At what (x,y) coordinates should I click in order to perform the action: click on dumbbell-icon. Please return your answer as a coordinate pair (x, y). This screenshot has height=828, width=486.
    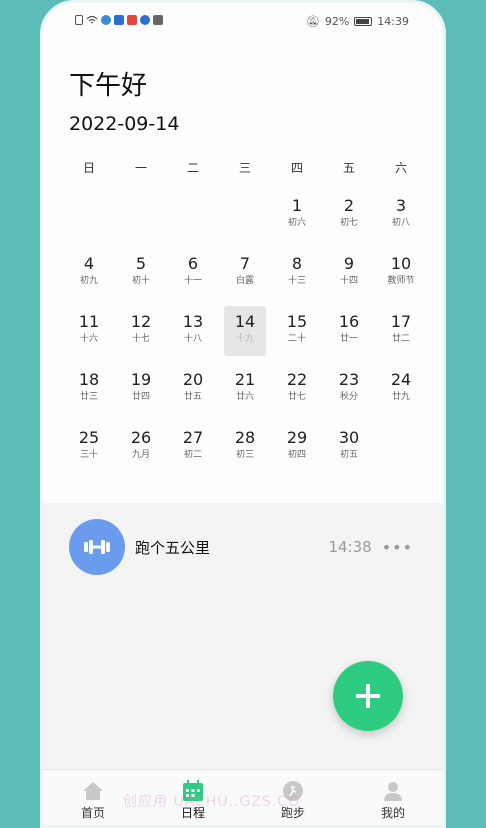
    Looking at the image, I should click on (97, 547).